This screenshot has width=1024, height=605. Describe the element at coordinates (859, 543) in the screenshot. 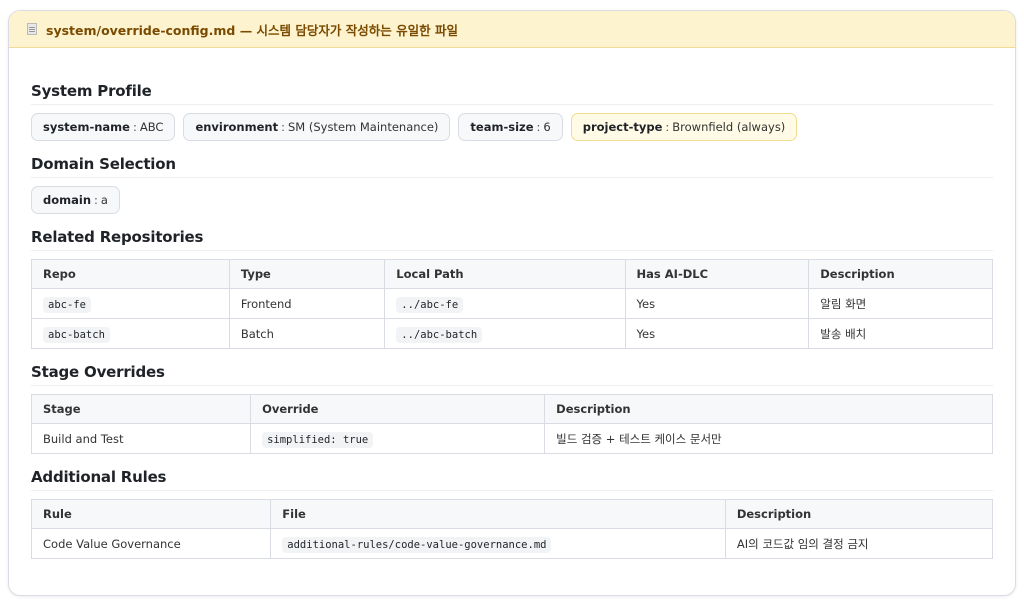

I see `rule-description: AI의 코드값 임의 결정 금지` at that location.